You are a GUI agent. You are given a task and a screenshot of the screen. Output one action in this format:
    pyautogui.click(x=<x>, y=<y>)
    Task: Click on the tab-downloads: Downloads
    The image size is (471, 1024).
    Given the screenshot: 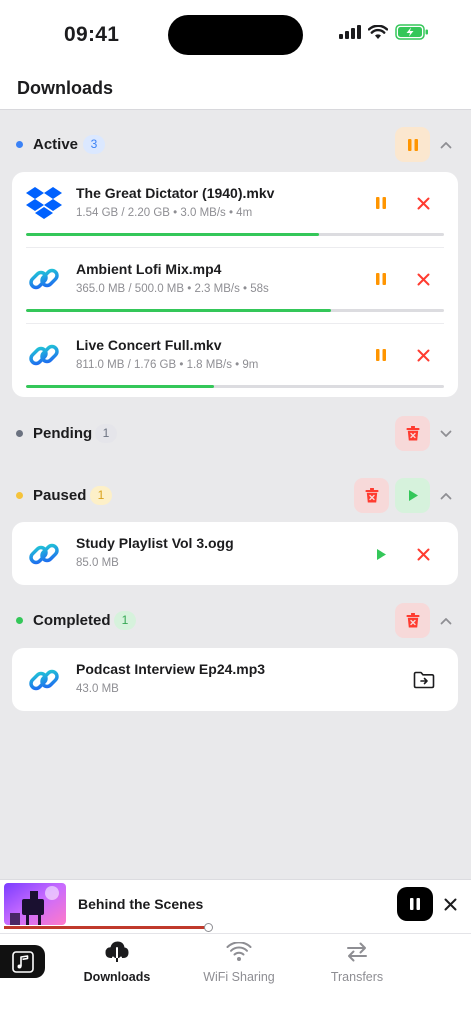 What is the action you would take?
    pyautogui.click(x=117, y=963)
    